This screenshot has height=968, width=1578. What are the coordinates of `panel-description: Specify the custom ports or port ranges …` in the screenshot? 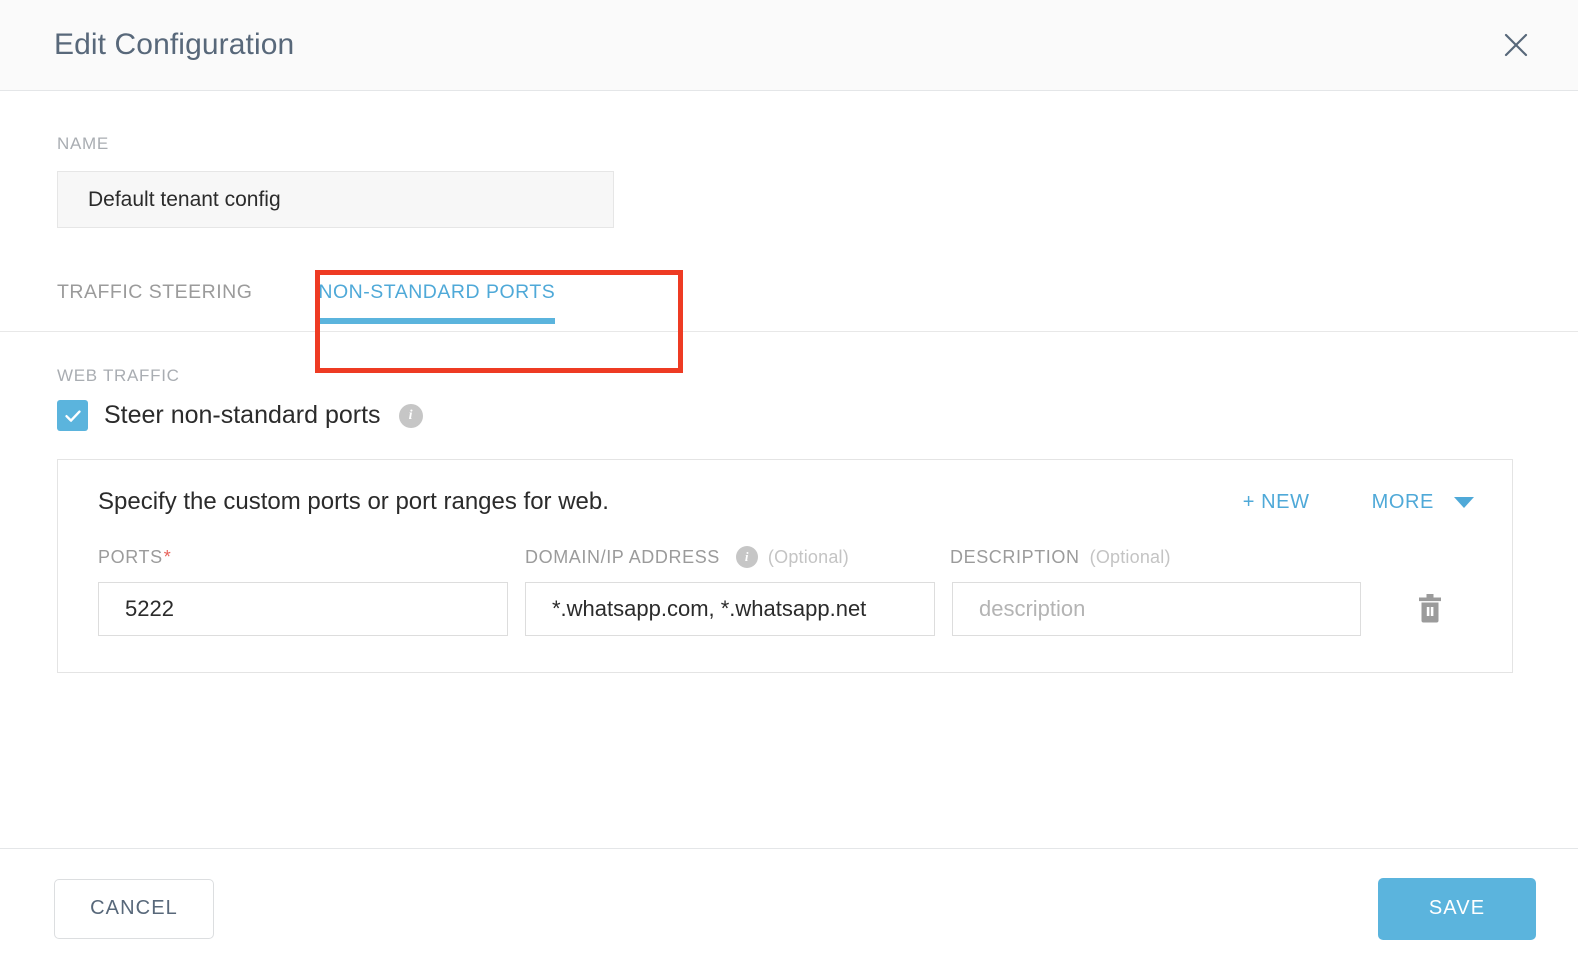 It's located at (353, 501).